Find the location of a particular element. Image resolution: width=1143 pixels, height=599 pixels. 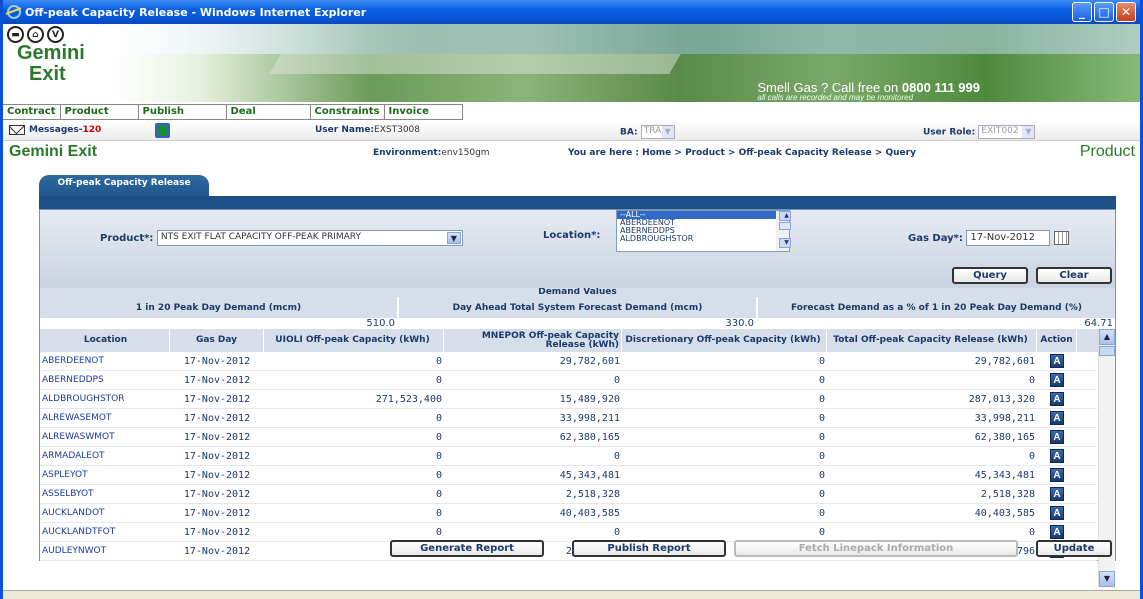

mail-icon is located at coordinates (17, 130).